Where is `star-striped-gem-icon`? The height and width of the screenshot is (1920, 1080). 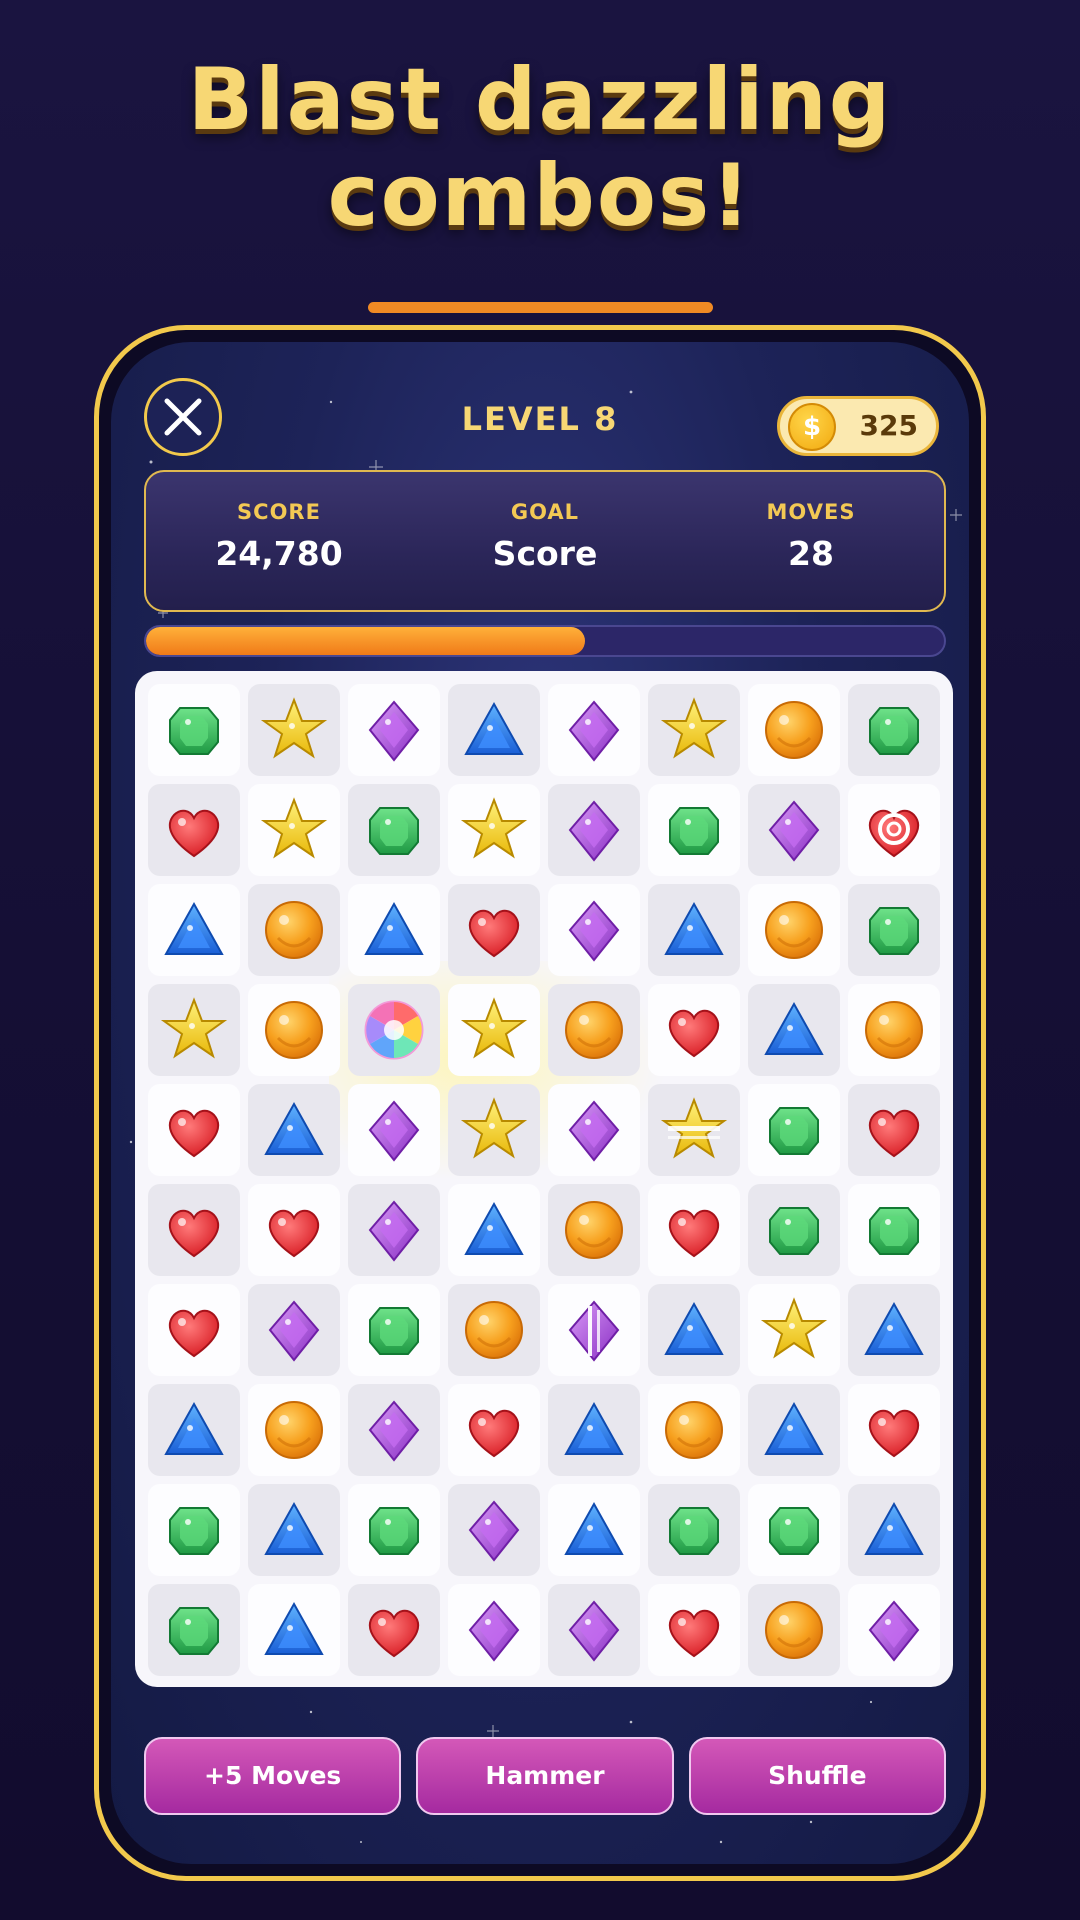
star-striped-gem-icon is located at coordinates (694, 1128).